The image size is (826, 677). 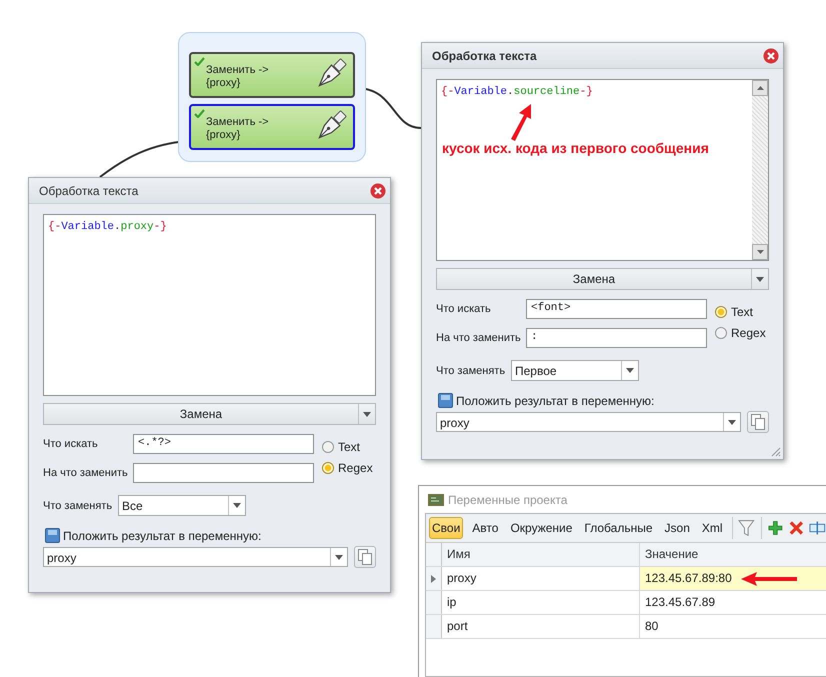 I want to click on scroll-down-icon, so click(x=760, y=252).